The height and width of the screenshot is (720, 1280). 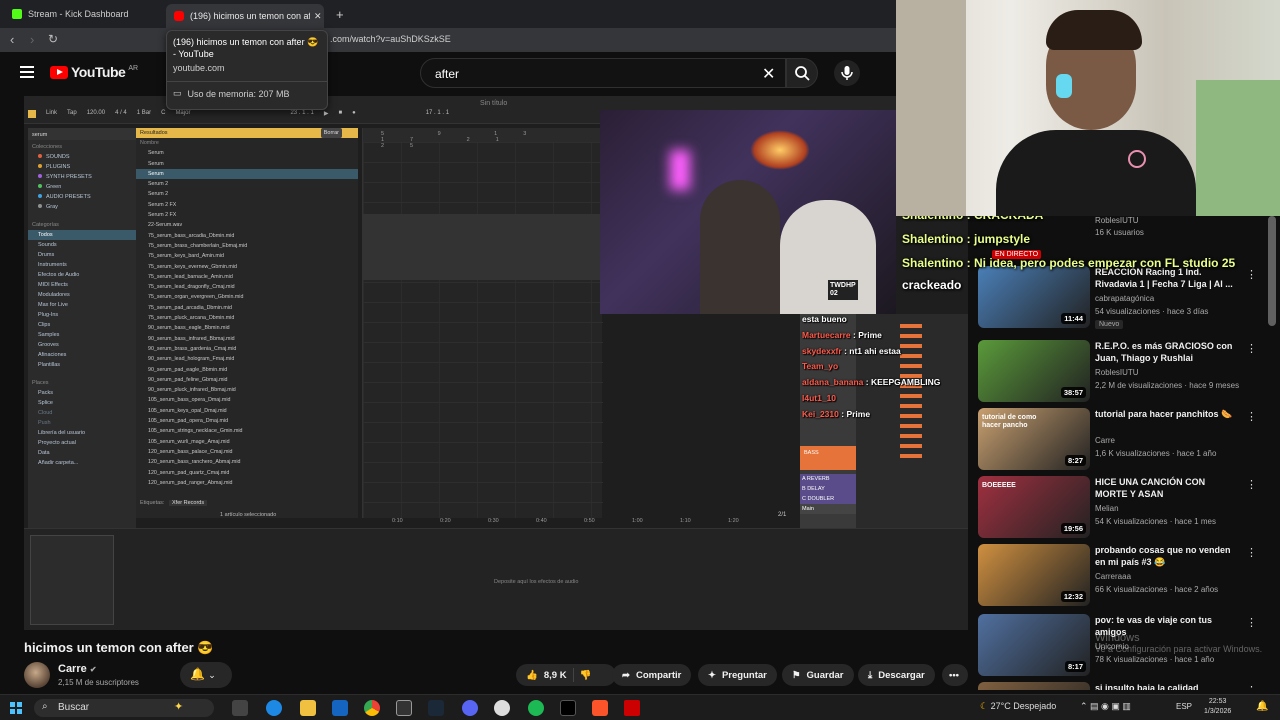 What do you see at coordinates (828, 499) in the screenshot?
I see `track-doubler: C DOUBLER` at bounding box center [828, 499].